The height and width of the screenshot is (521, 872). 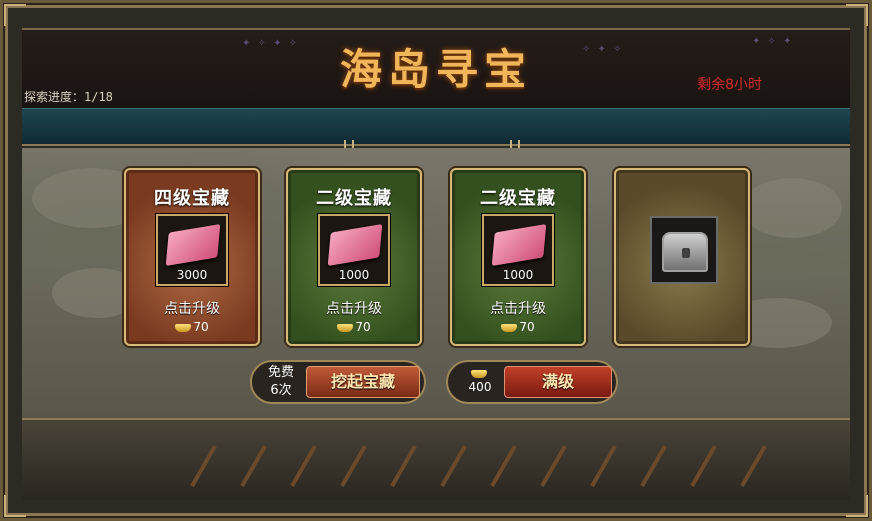 What do you see at coordinates (558, 382) in the screenshot?
I see `max-level-button: 满级` at bounding box center [558, 382].